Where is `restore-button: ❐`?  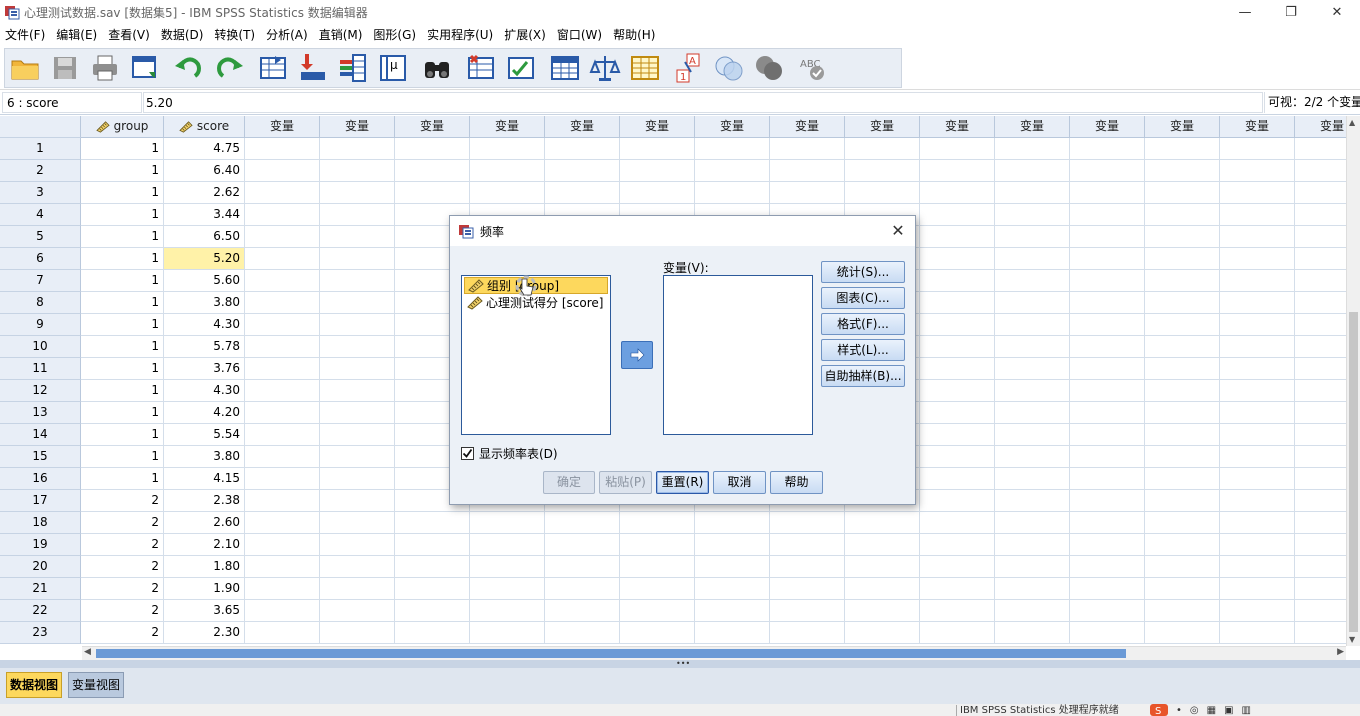
restore-button: ❐ is located at coordinates (1291, 12).